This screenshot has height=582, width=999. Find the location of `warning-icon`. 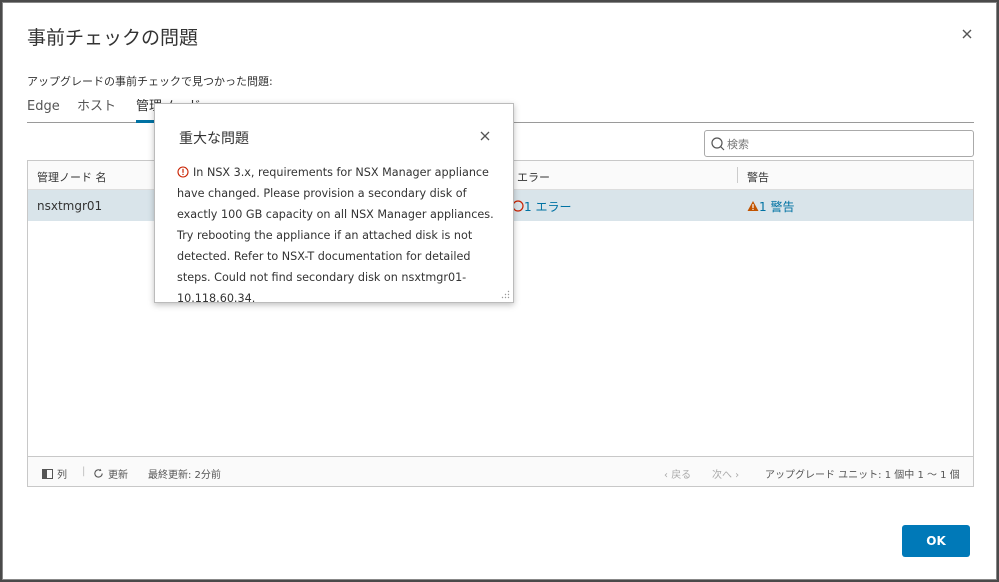

warning-icon is located at coordinates (753, 206).